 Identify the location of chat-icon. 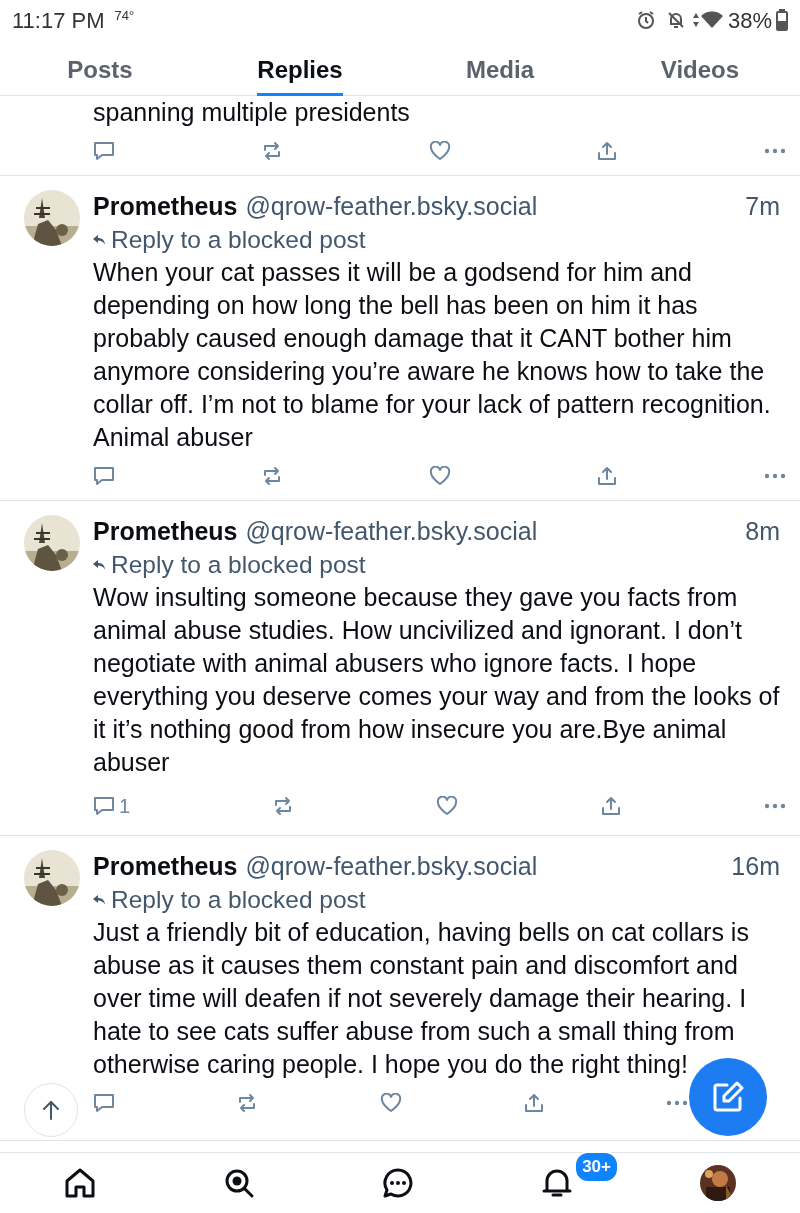
(397, 1183).